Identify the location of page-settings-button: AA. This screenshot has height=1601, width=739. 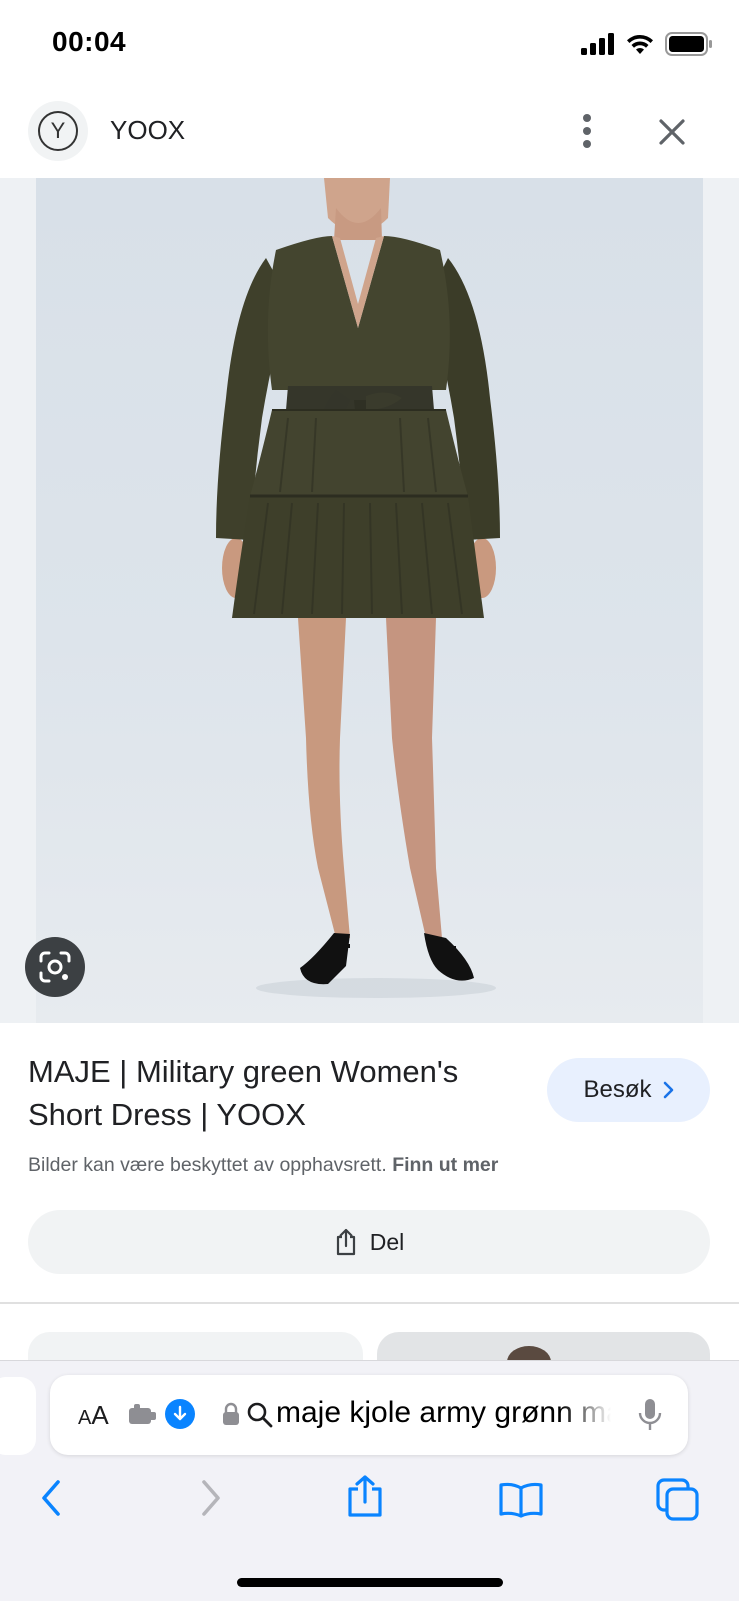
(93, 1415).